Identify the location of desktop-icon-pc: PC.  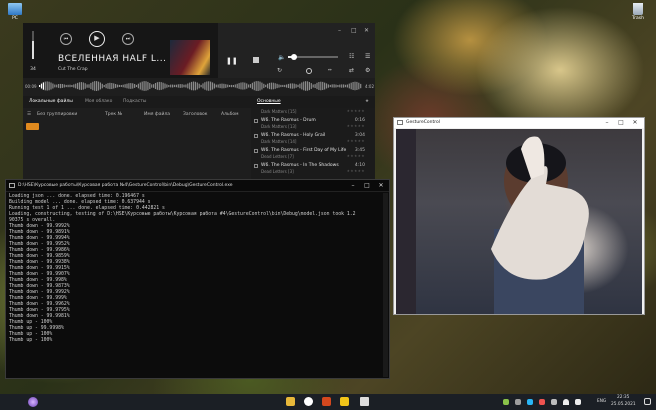
(15, 12).